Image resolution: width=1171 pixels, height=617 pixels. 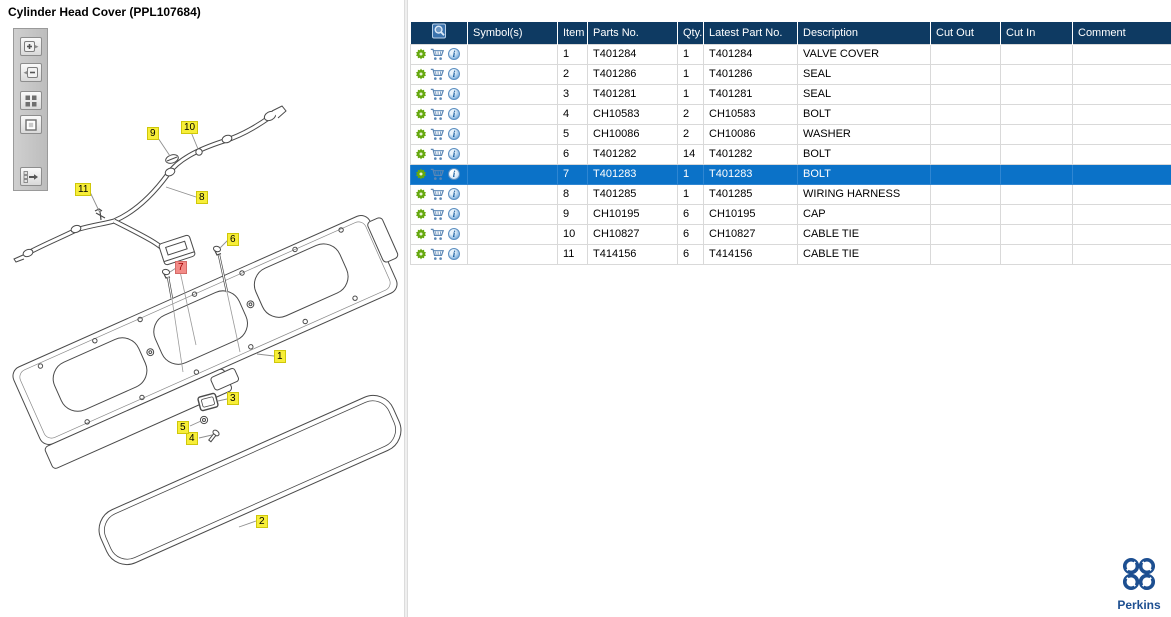 I want to click on table-row-1: i 1 T401284 1 T401284 VALVE COVER, so click(x=790, y=54).